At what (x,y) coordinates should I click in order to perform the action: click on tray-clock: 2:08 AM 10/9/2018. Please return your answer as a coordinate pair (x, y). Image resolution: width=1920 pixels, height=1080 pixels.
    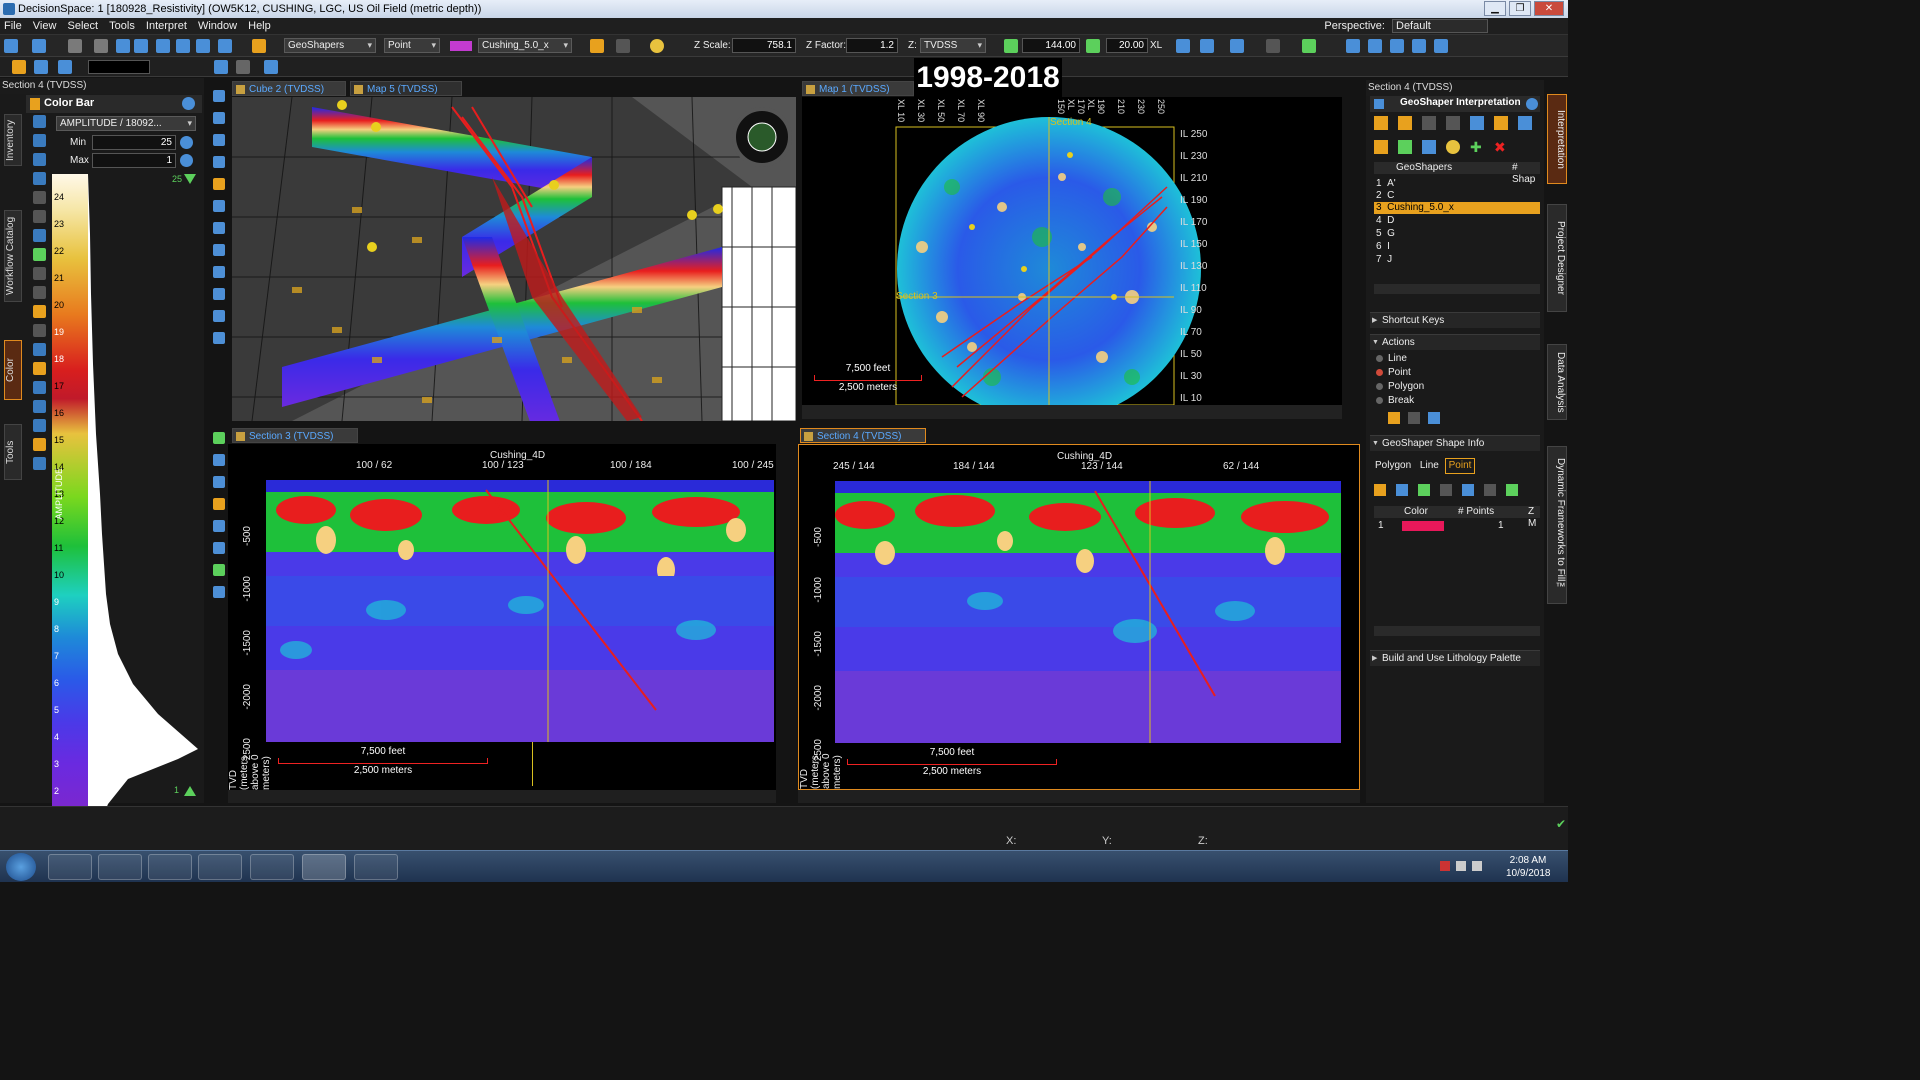
    Looking at the image, I should click on (1528, 867).